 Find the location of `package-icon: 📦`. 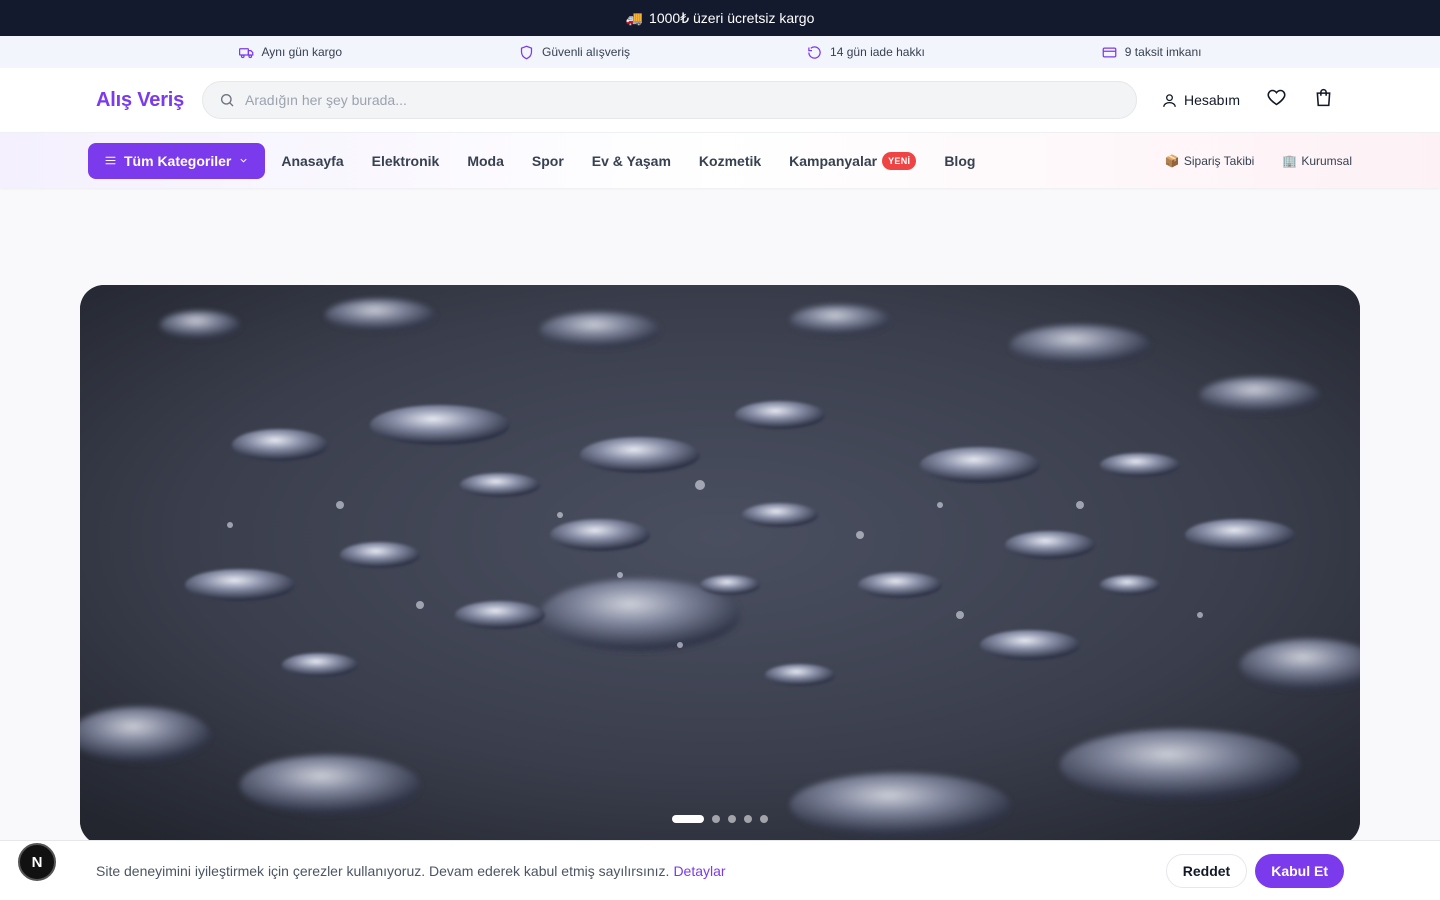

package-icon: 📦 is located at coordinates (1172, 160).